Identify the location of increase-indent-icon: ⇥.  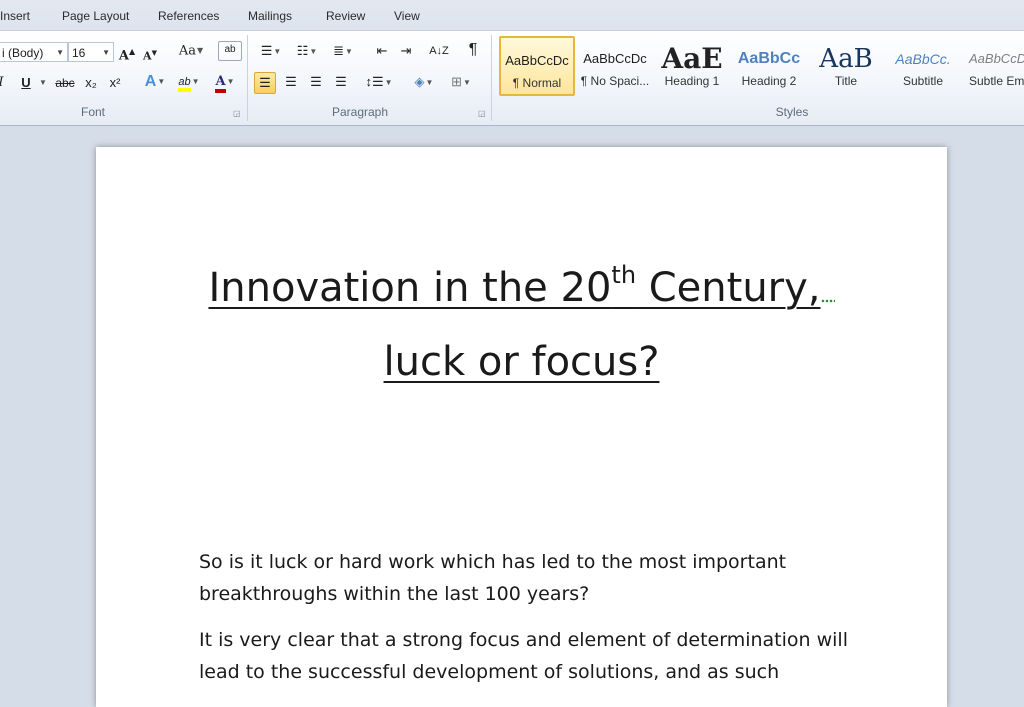
(406, 50).